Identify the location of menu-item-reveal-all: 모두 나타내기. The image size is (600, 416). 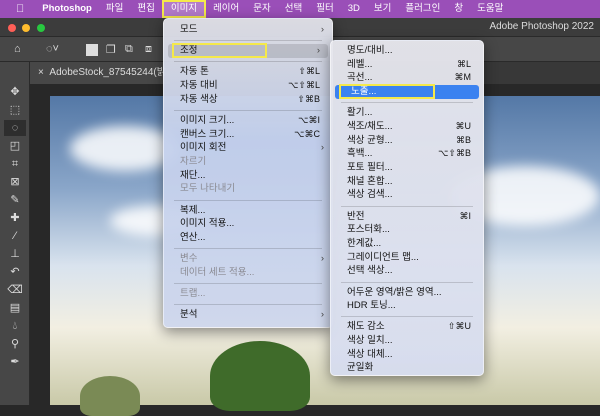
(248, 189).